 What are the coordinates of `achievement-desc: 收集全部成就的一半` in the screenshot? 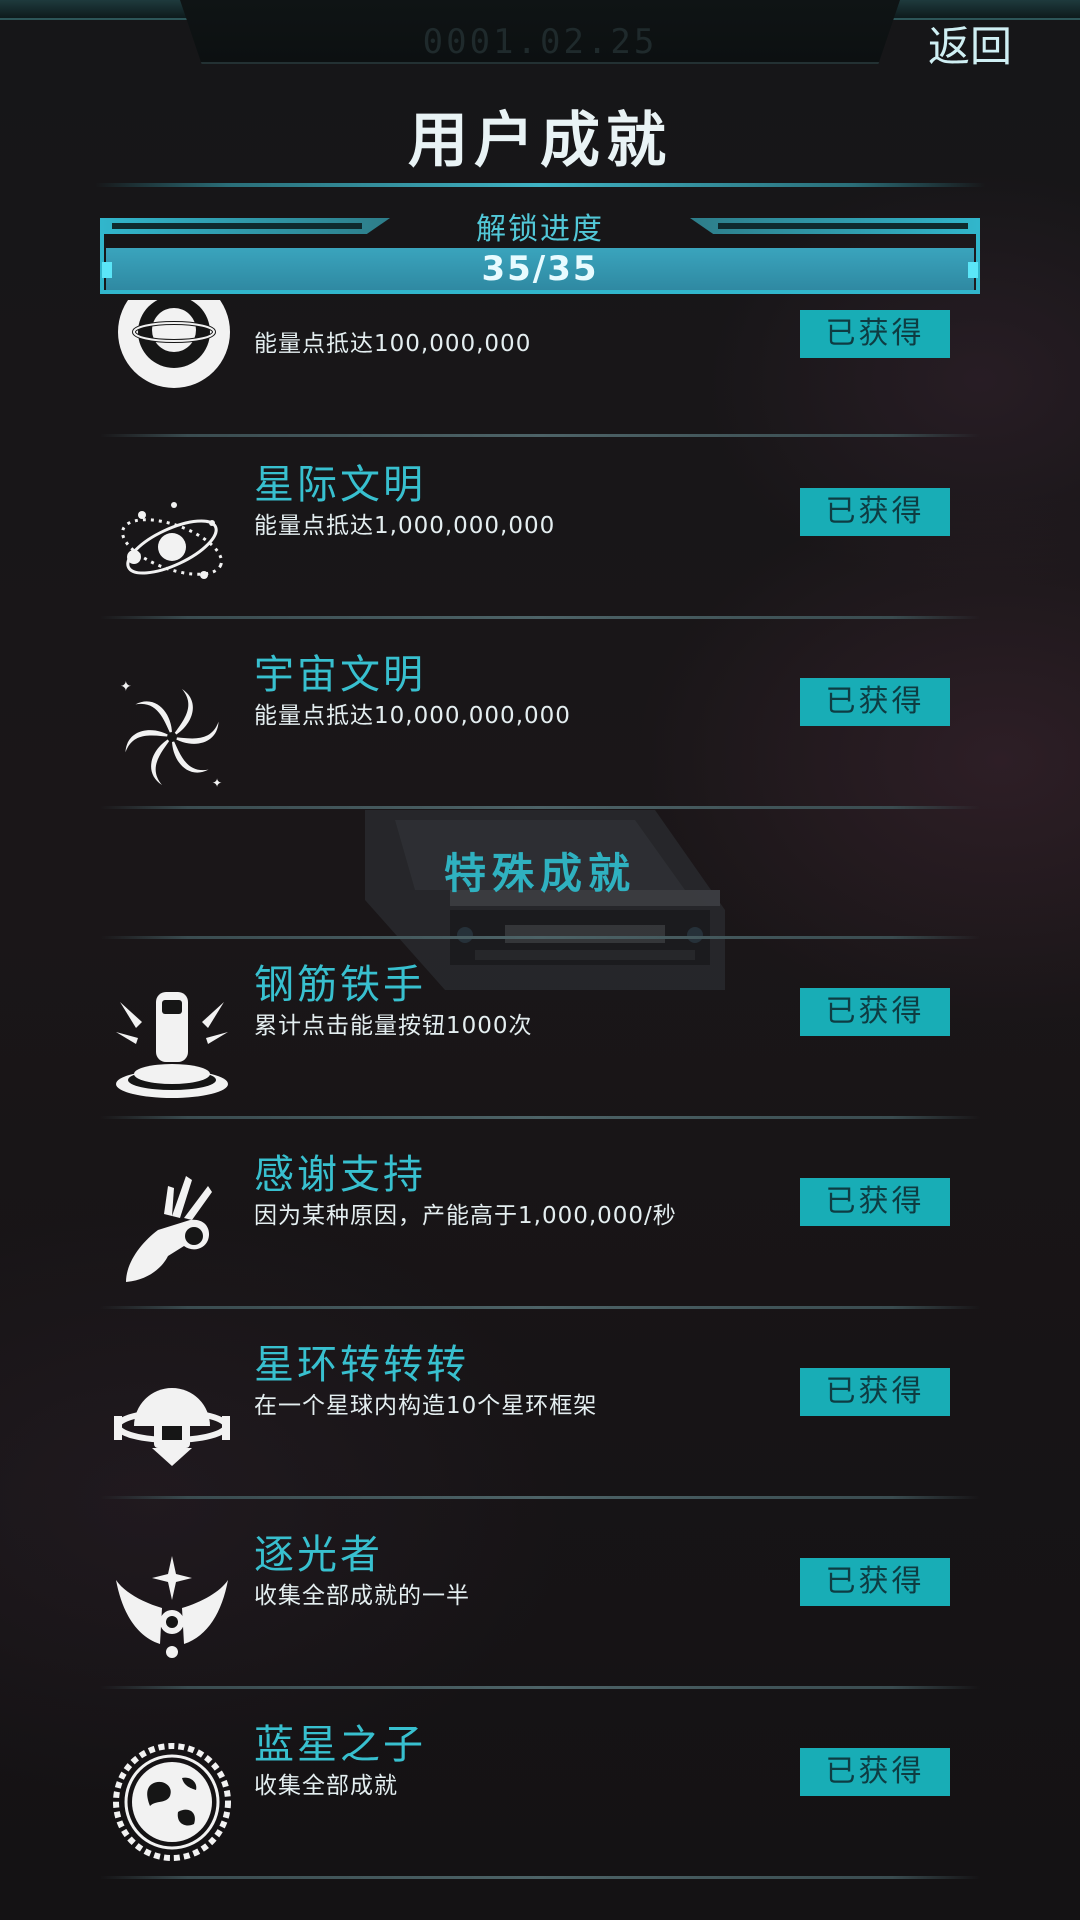 It's located at (362, 1596).